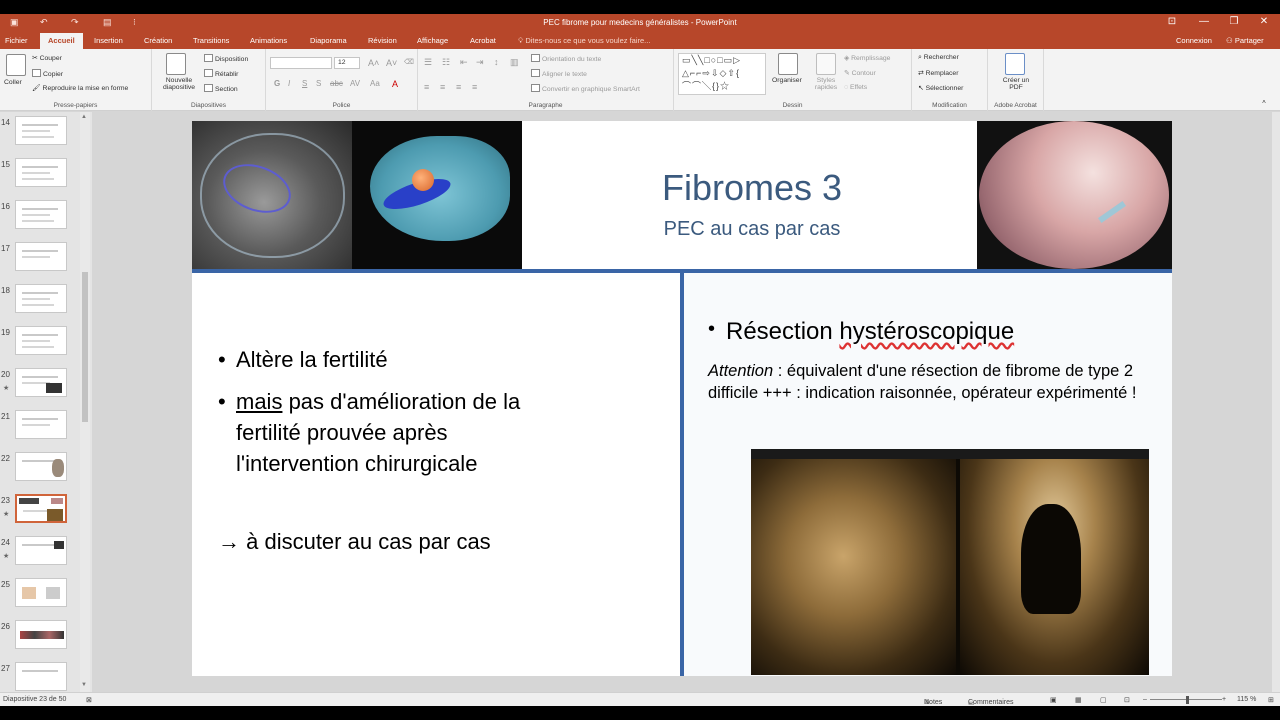 Image resolution: width=1280 pixels, height=720 pixels. What do you see at coordinates (514, 62) in the screenshot?
I see `columns-icon: ▥` at bounding box center [514, 62].